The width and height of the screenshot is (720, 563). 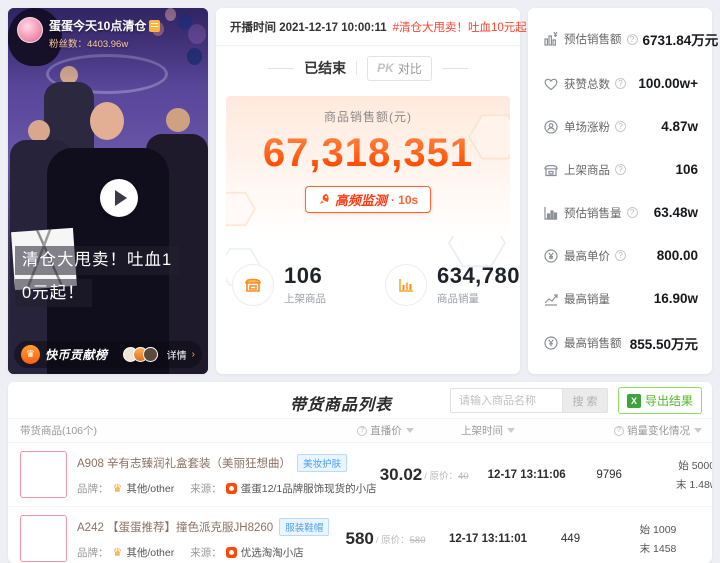 I want to click on listed-products-stat: 106 上架商品, so click(x=298, y=284).